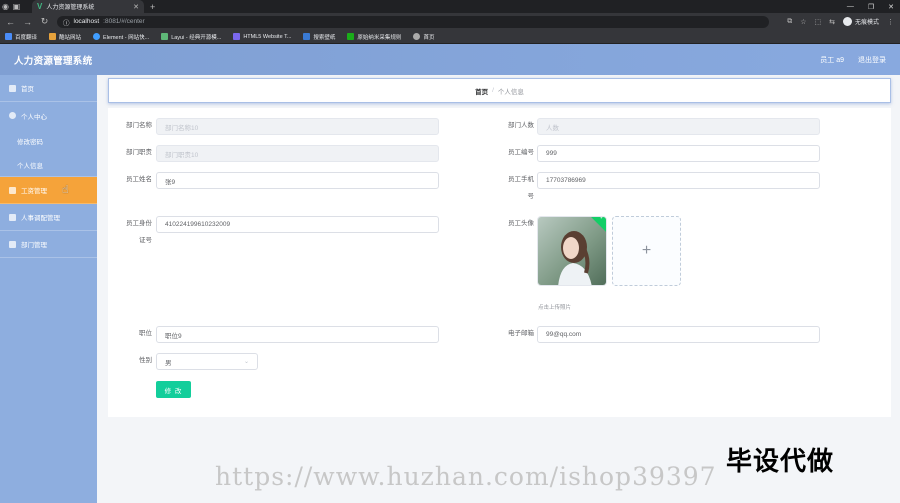 This screenshot has height=503, width=900. What do you see at coordinates (832, 60) in the screenshot?
I see `current-user: 员工 a9` at bounding box center [832, 60].